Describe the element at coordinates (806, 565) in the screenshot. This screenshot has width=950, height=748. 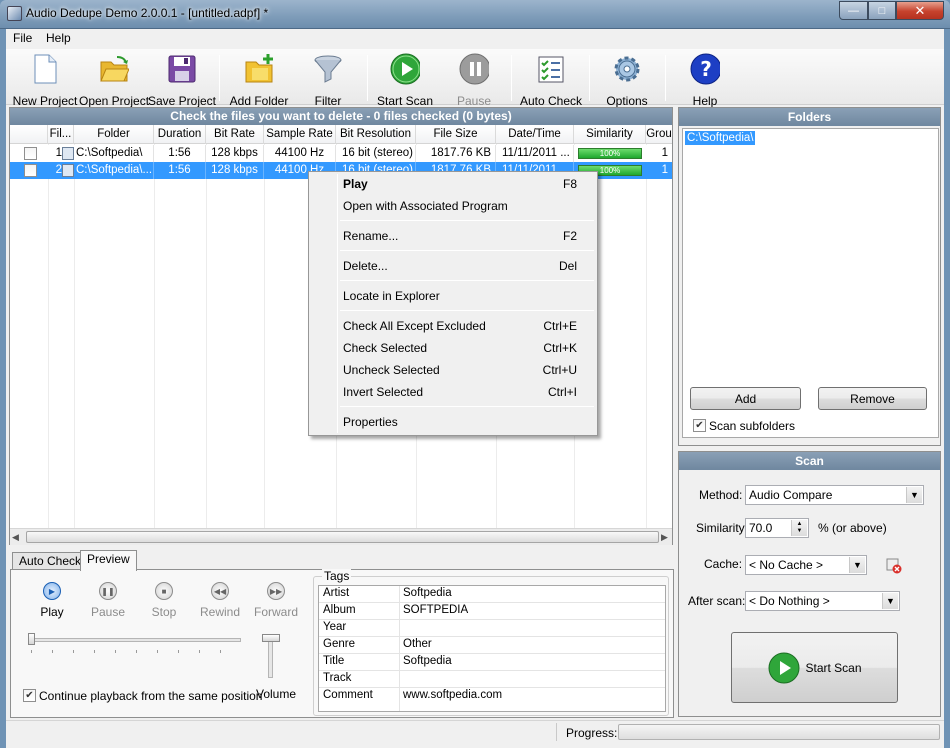
I see `cache-select: < No Cache > ▼` at that location.